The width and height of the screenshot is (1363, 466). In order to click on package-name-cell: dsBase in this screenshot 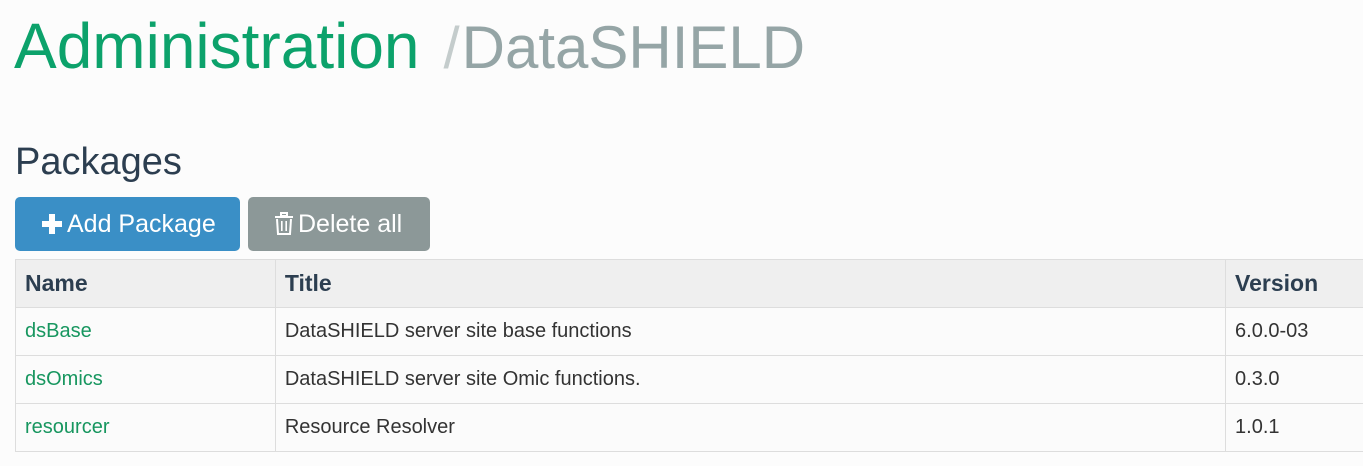, I will do `click(145, 331)`.